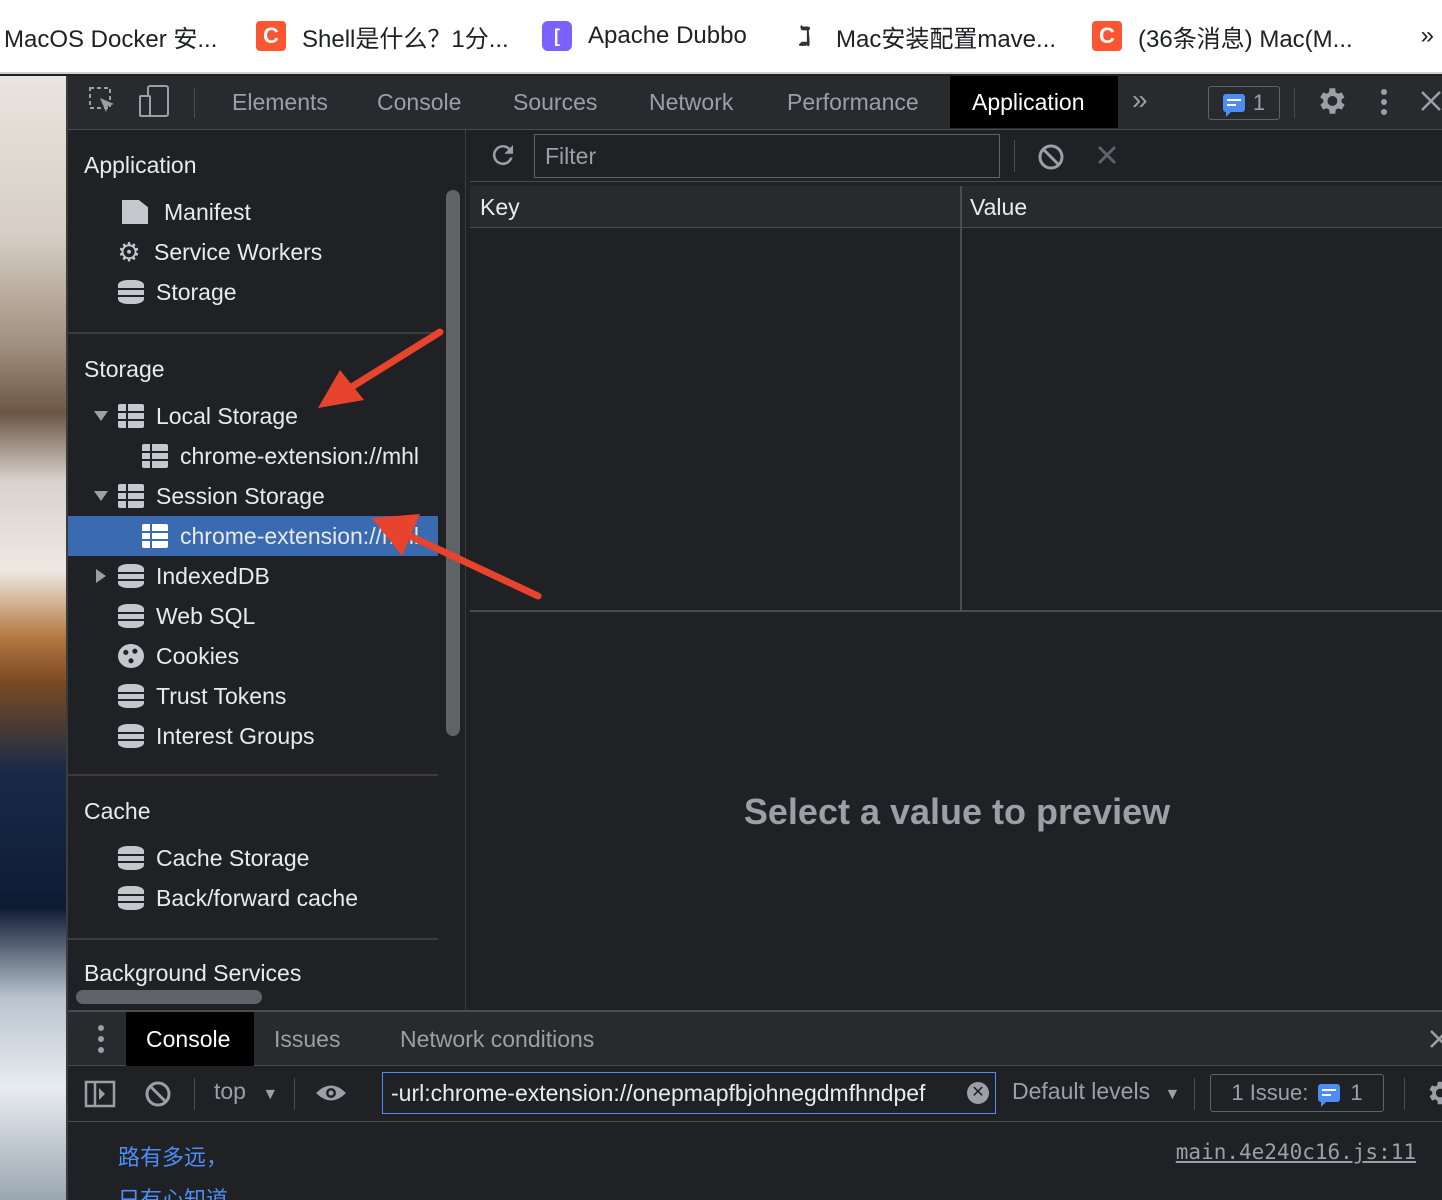 The image size is (1442, 1200). Describe the element at coordinates (1233, 105) in the screenshot. I see `message-icon` at that location.